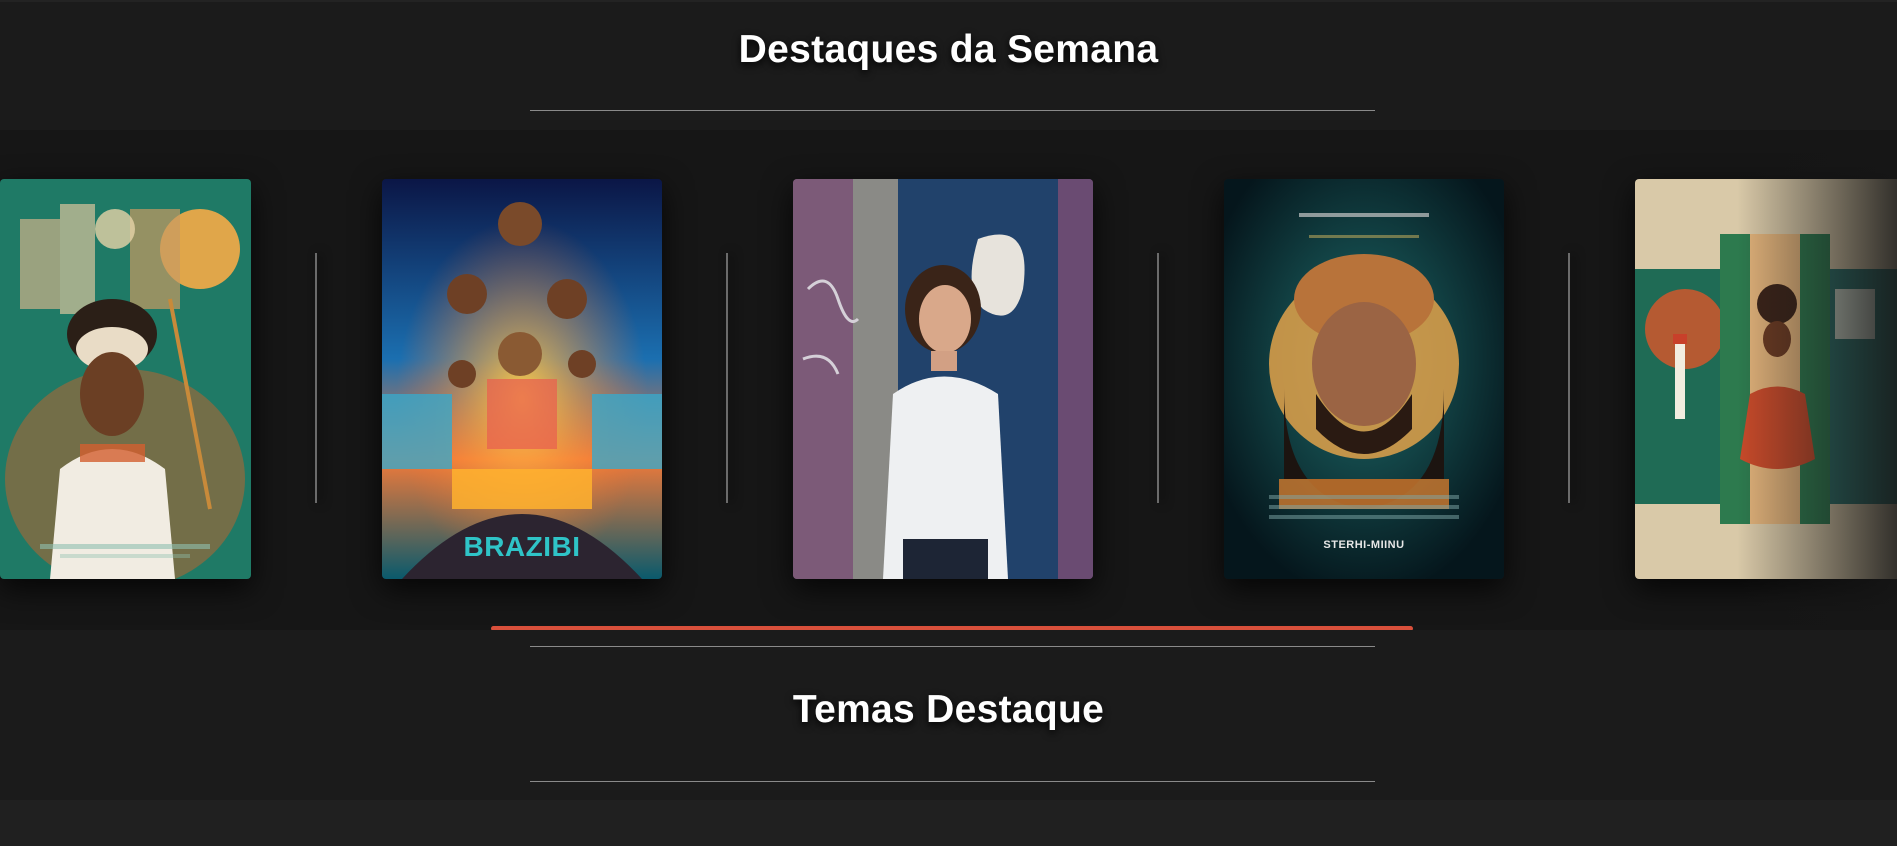 Image resolution: width=1897 pixels, height=846 pixels. I want to click on poster-bahia-woman, so click(125, 379).